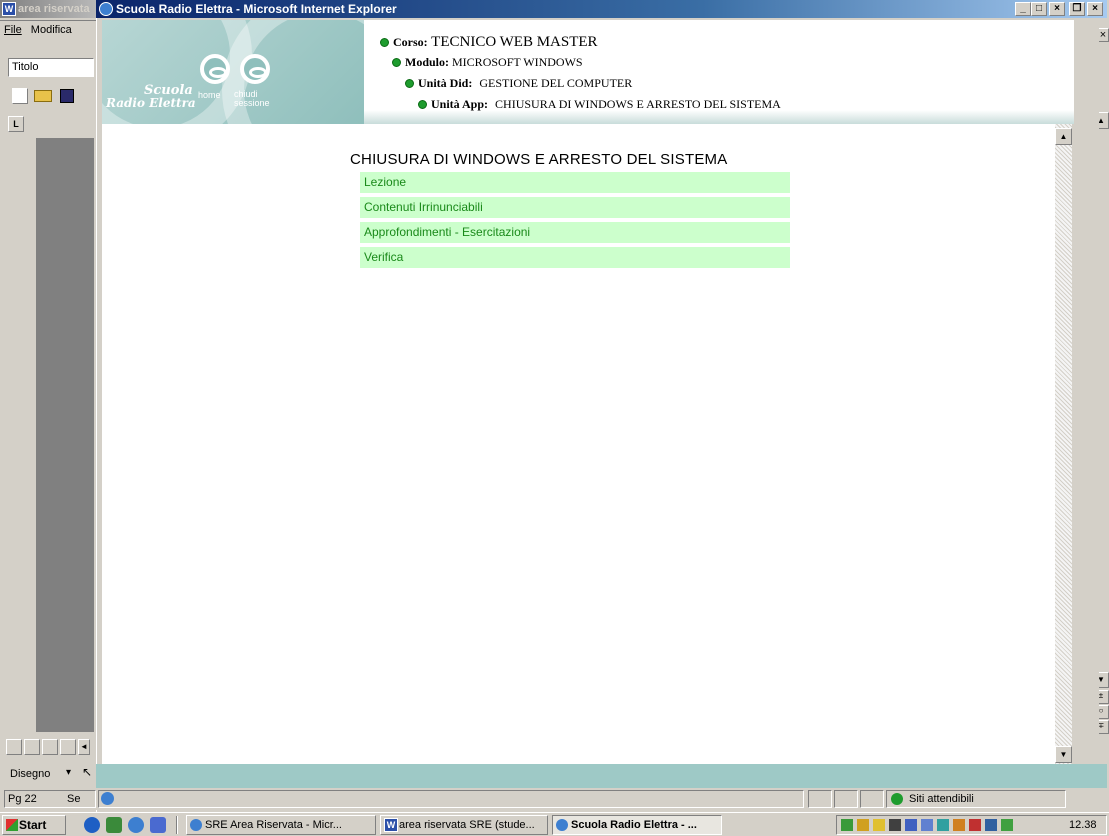  What do you see at coordinates (575, 257) in the screenshot?
I see `menu-item-verifica: Verifica` at bounding box center [575, 257].